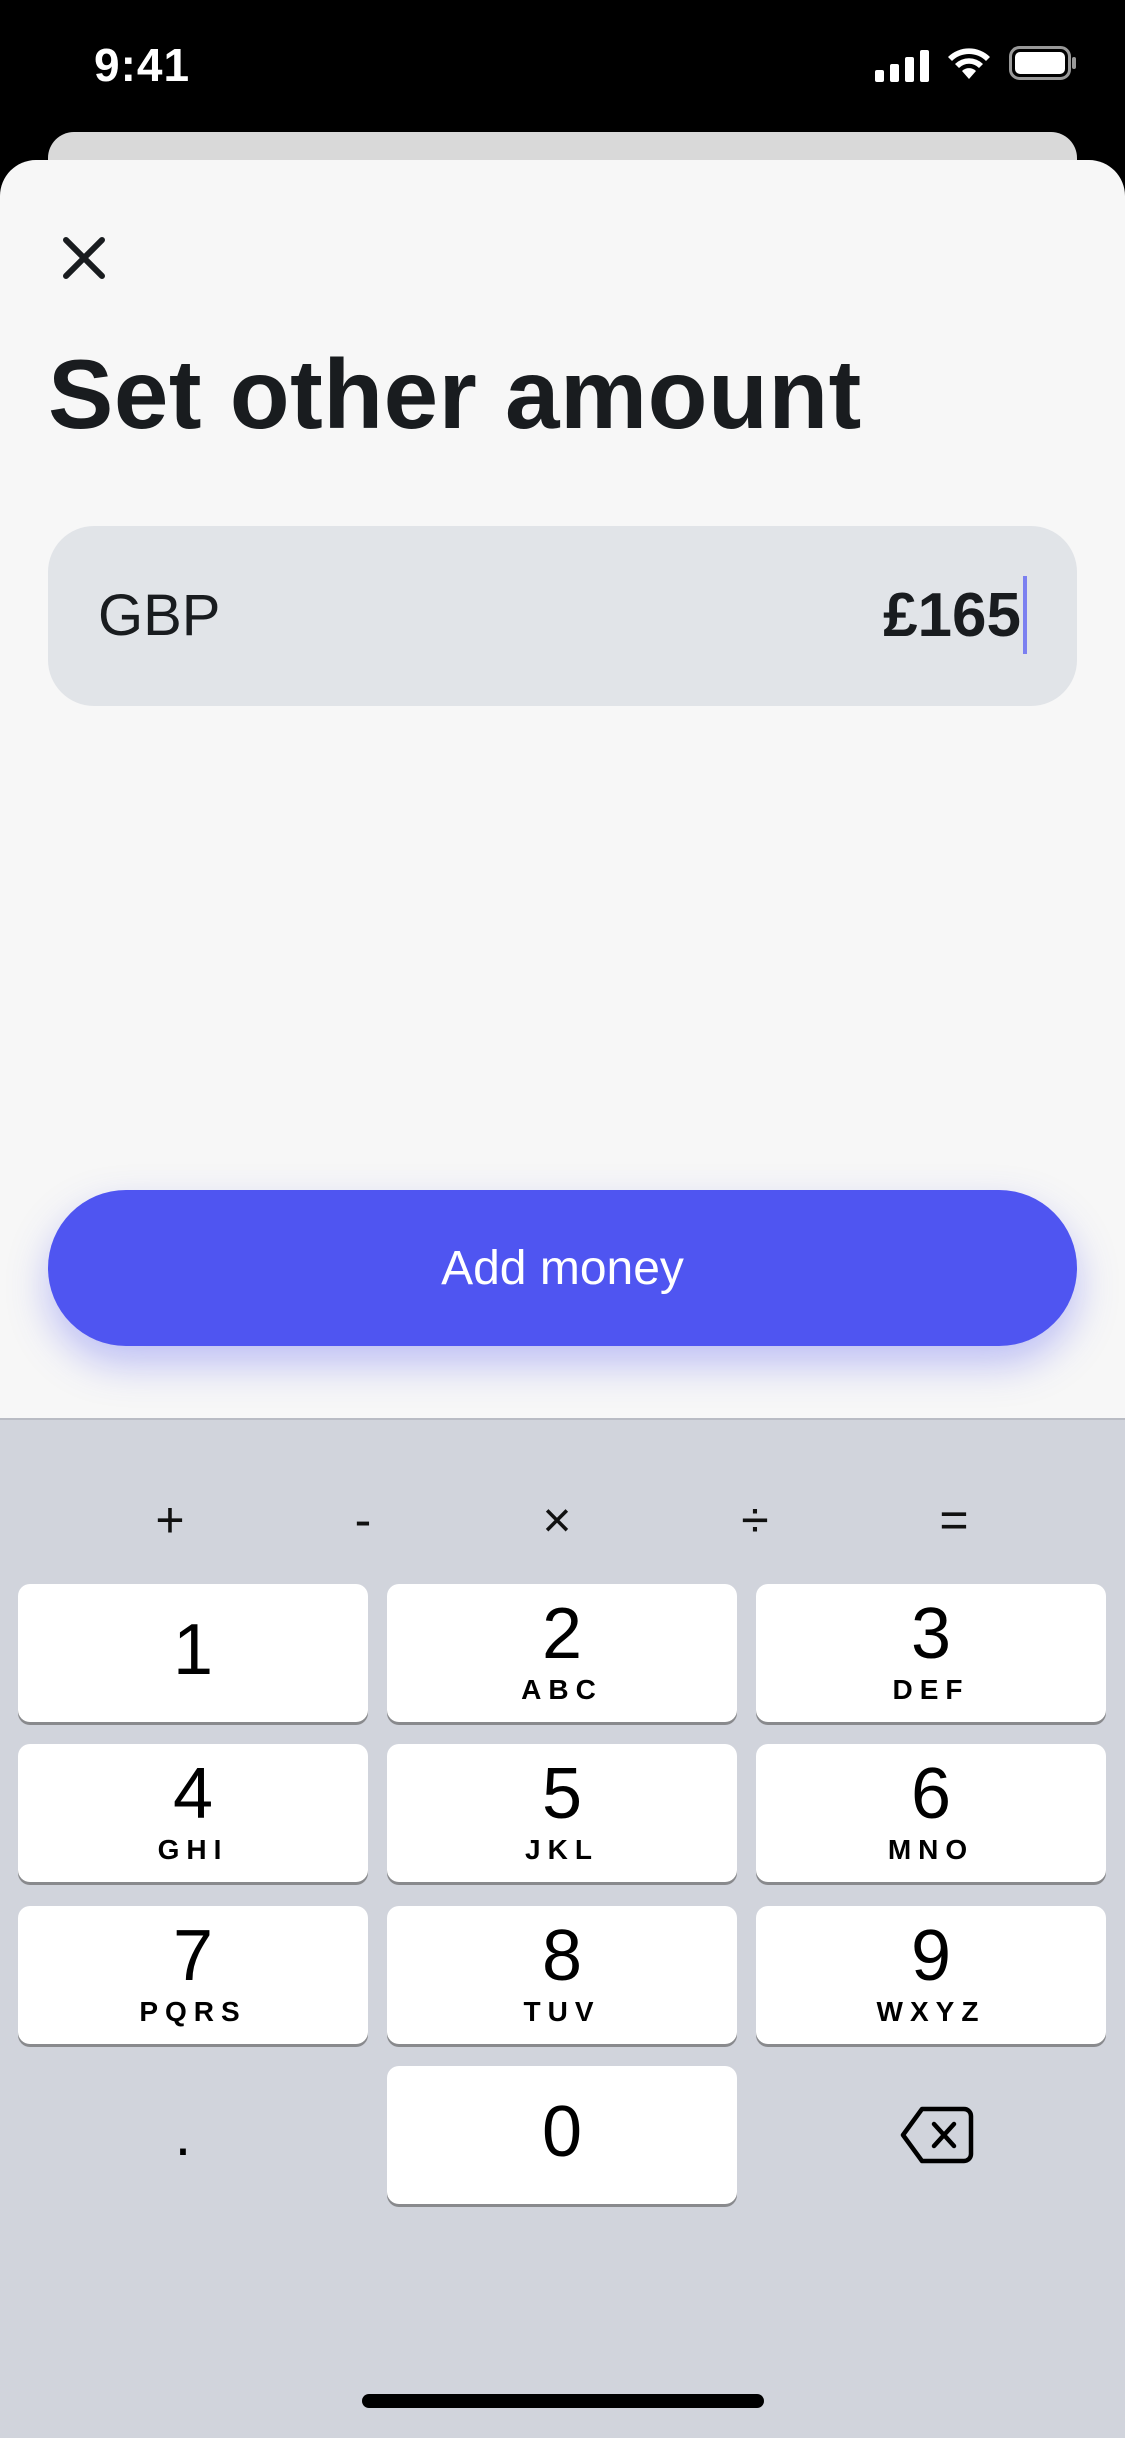 This screenshot has width=1125, height=2438. I want to click on key-multiply: ×, so click(557, 1520).